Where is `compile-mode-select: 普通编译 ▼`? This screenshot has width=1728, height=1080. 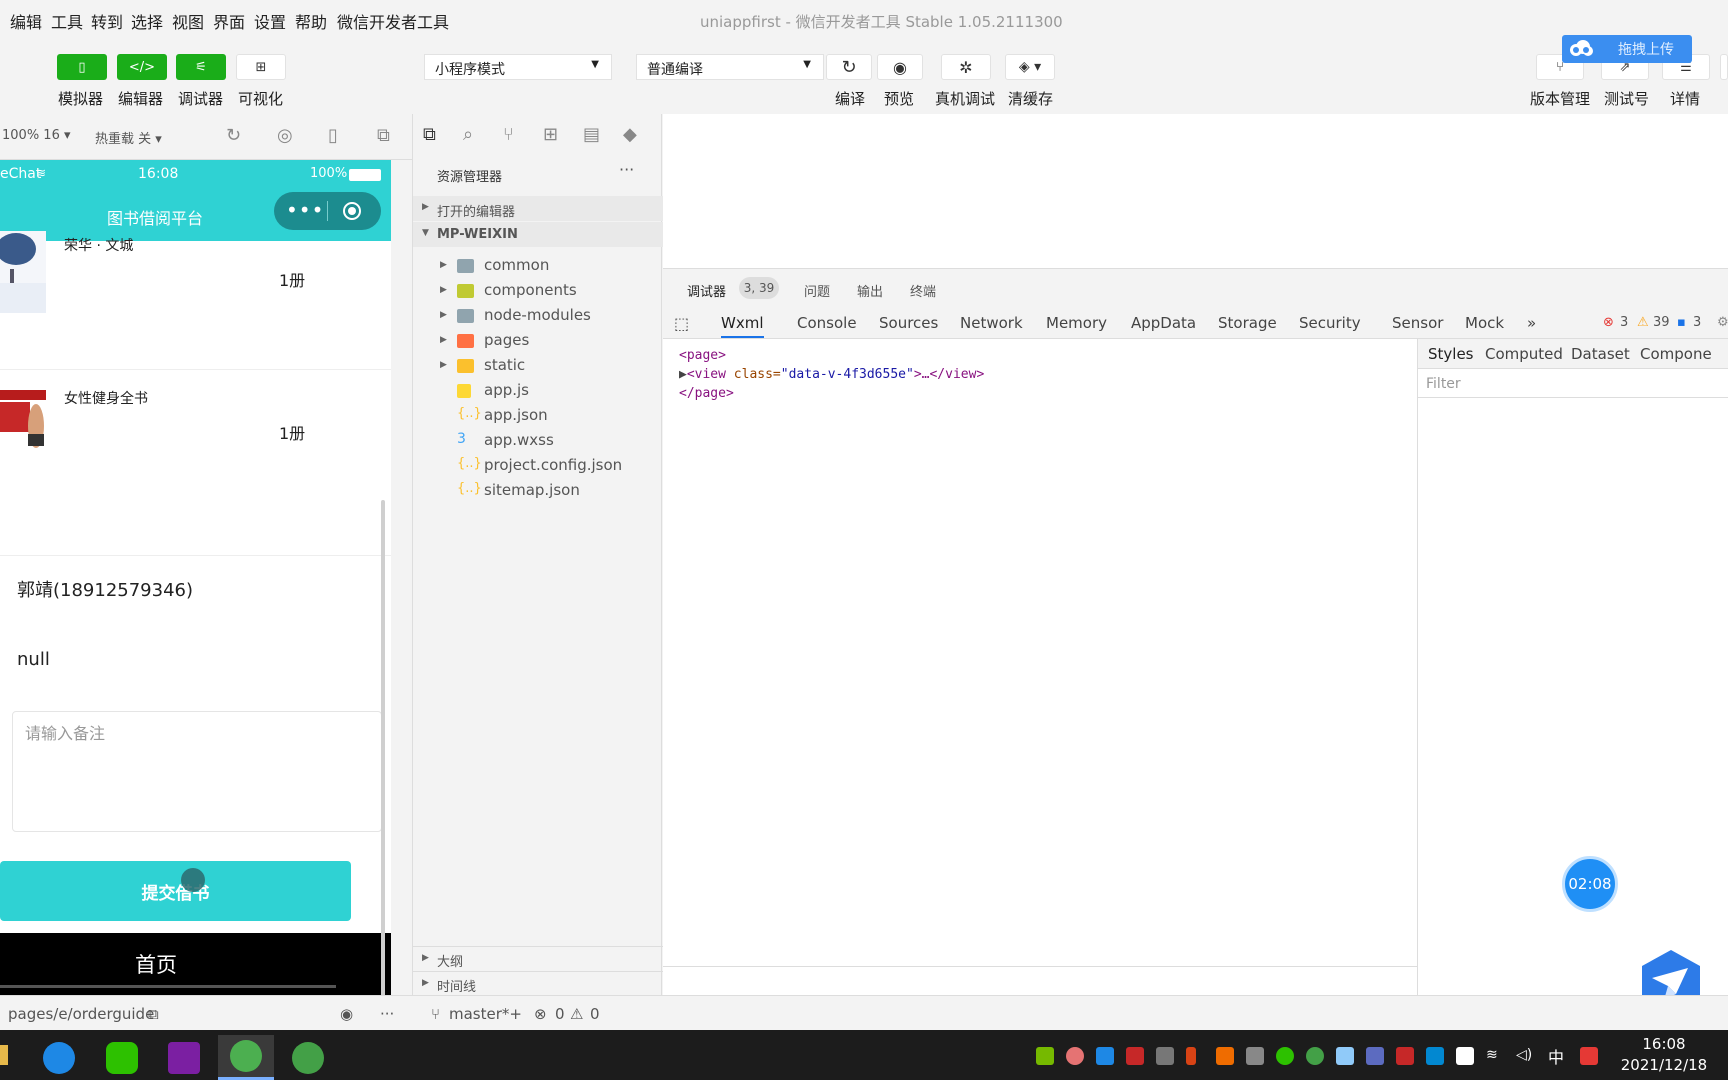 compile-mode-select: 普通编译 ▼ is located at coordinates (730, 67).